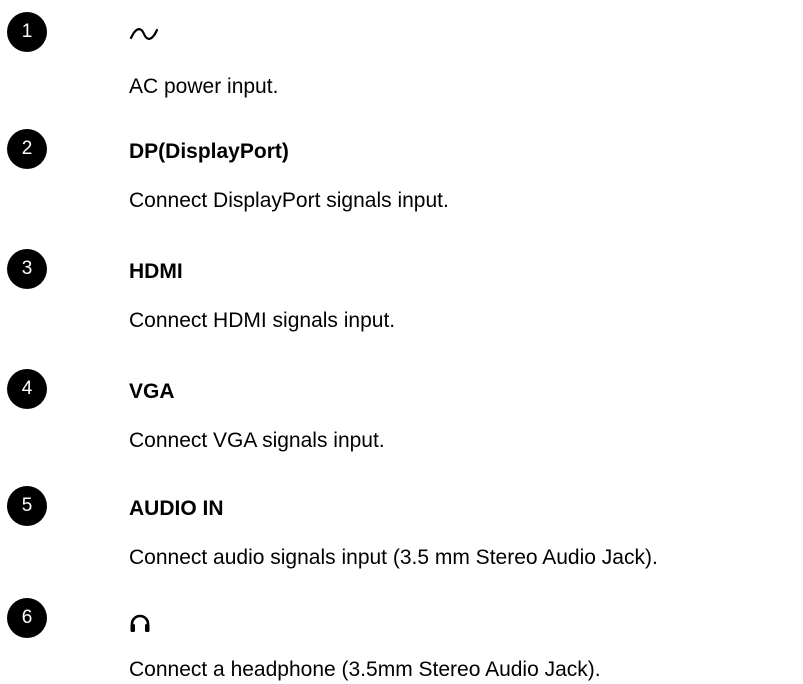 This screenshot has width=803, height=684. What do you see at coordinates (152, 391) in the screenshot?
I see `item-heading: VGA` at bounding box center [152, 391].